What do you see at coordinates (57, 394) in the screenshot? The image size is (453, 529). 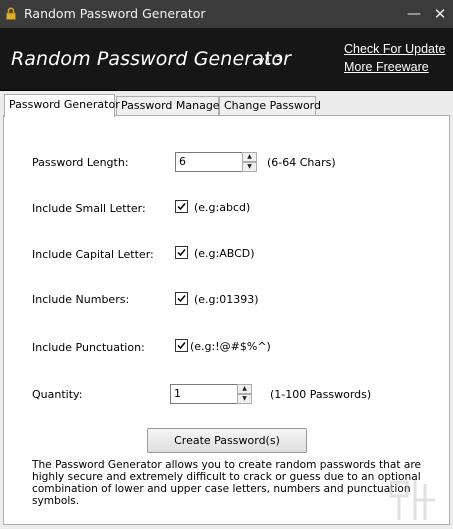 I see `quantity-label: Quantity:` at bounding box center [57, 394].